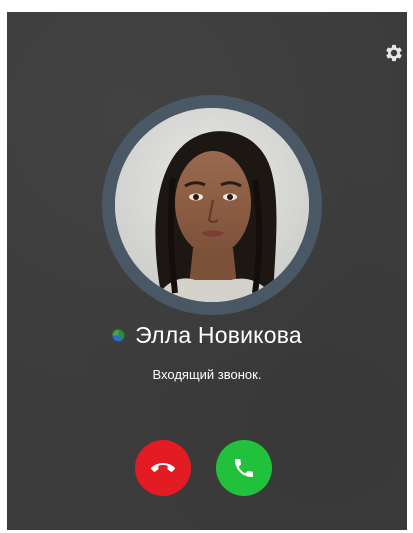  I want to click on presence-status-icon, so click(119, 335).